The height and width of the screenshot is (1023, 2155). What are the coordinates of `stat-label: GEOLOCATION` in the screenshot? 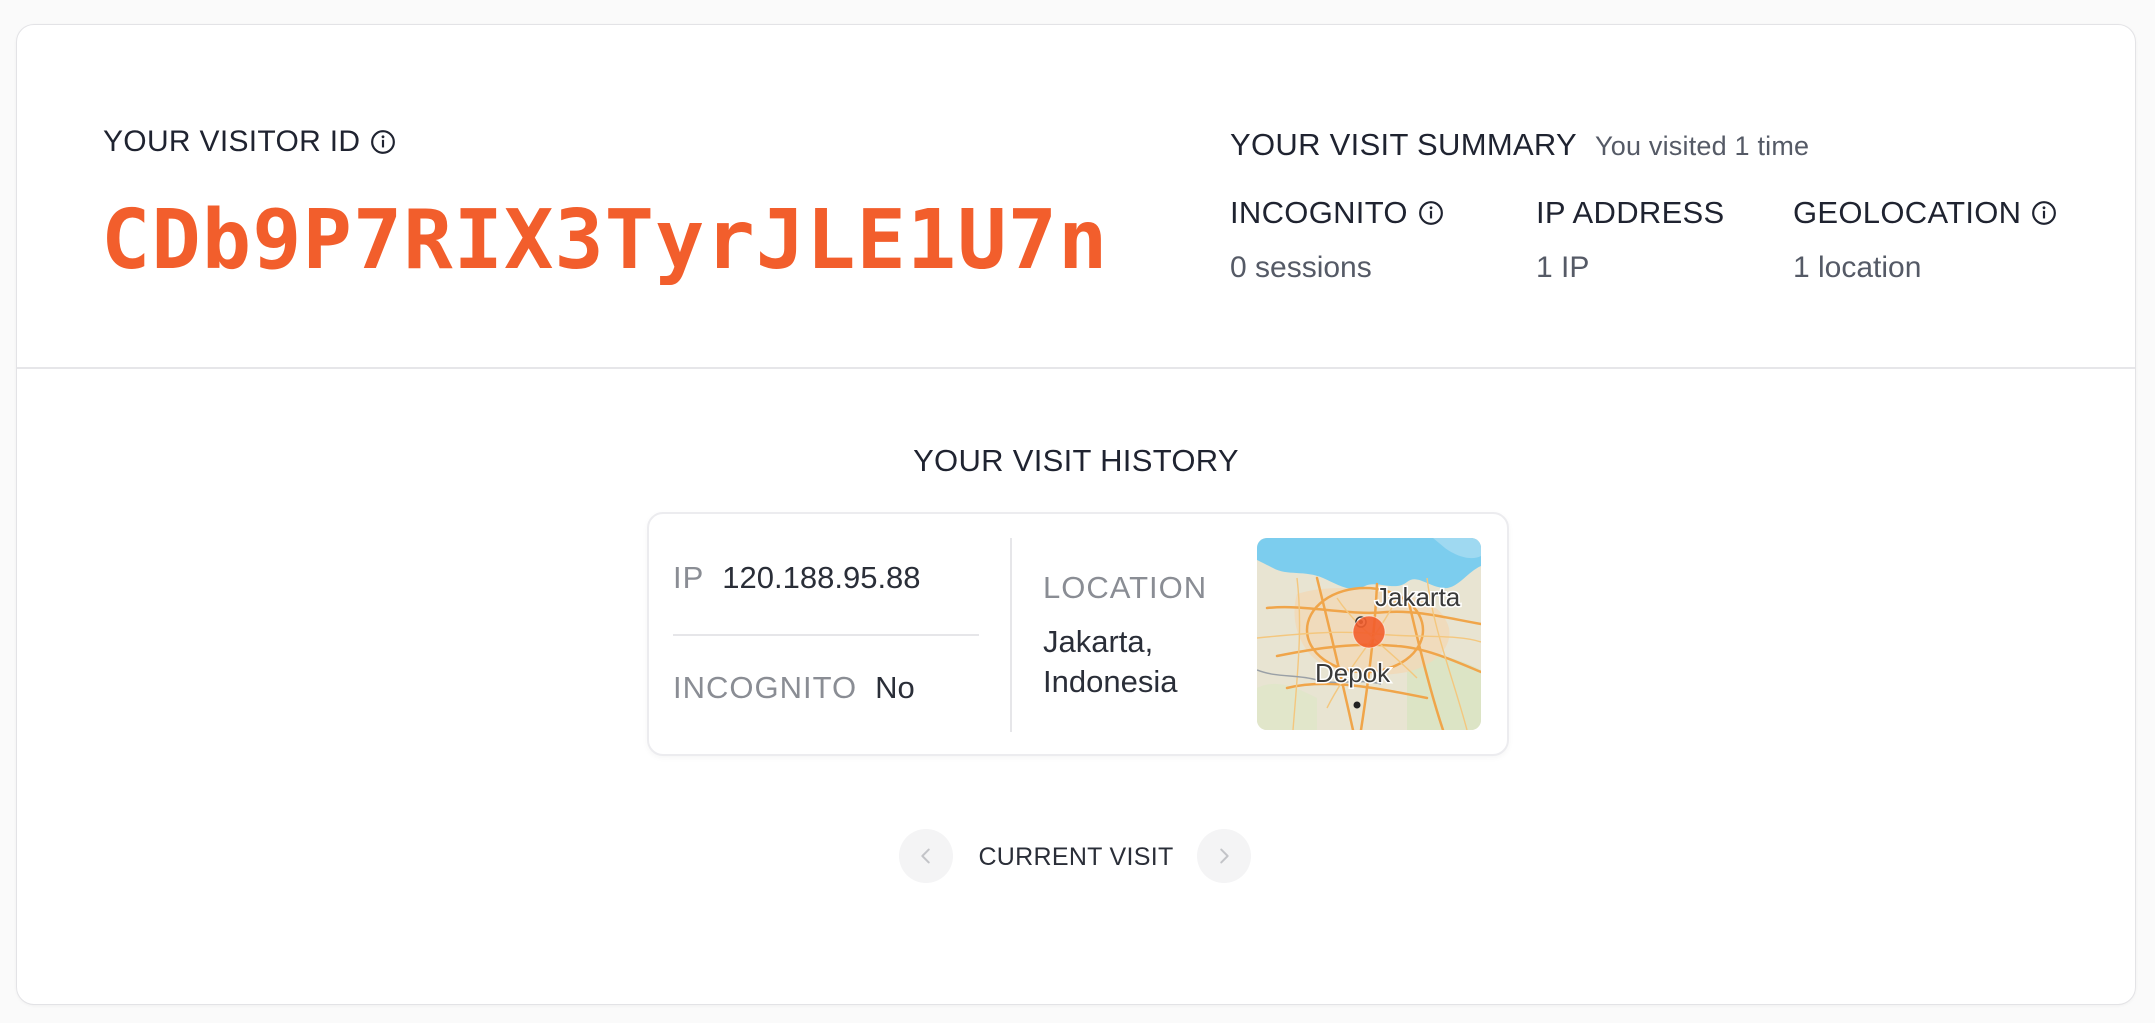 It's located at (1907, 212).